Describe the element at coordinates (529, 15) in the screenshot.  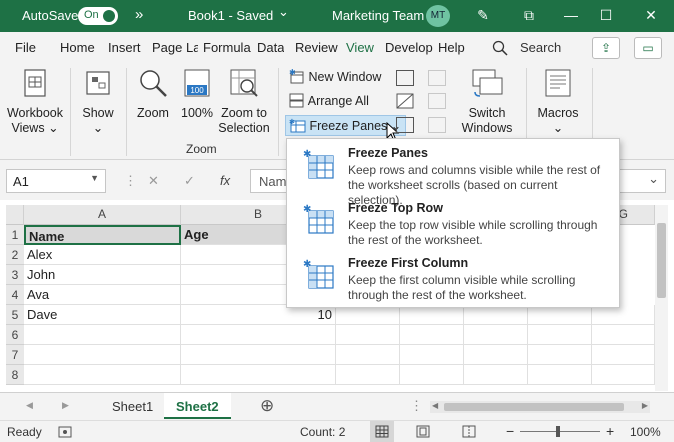
I see `ribbon-display-icon: ⧉` at that location.